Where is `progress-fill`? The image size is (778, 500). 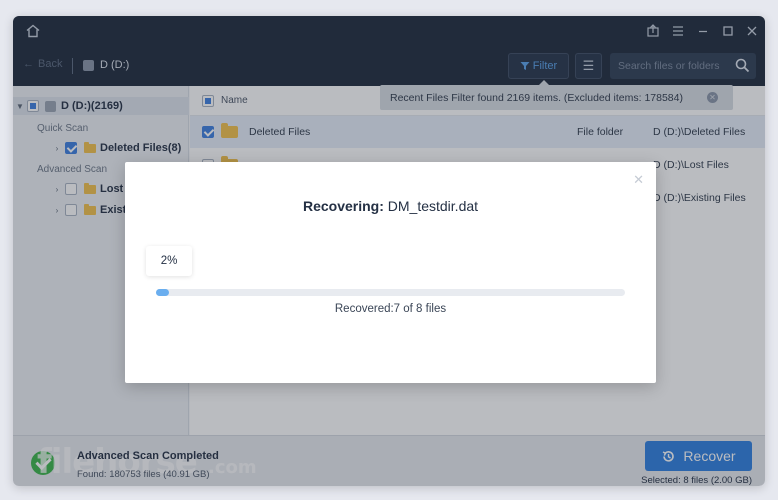
progress-fill is located at coordinates (162, 292).